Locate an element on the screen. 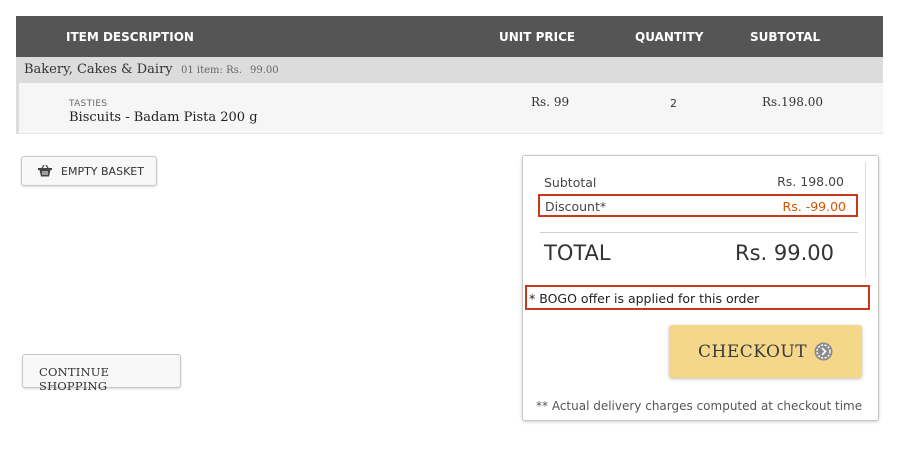 The image size is (908, 473). product-name: Biscuits - Badam Pista 200 g is located at coordinates (163, 117).